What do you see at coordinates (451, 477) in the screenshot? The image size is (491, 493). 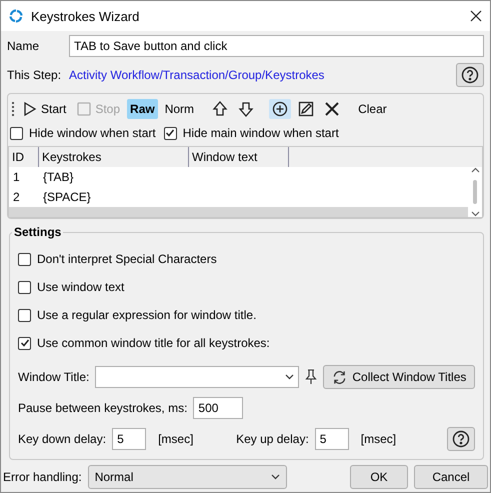 I see `dialog-button: Cancel` at bounding box center [451, 477].